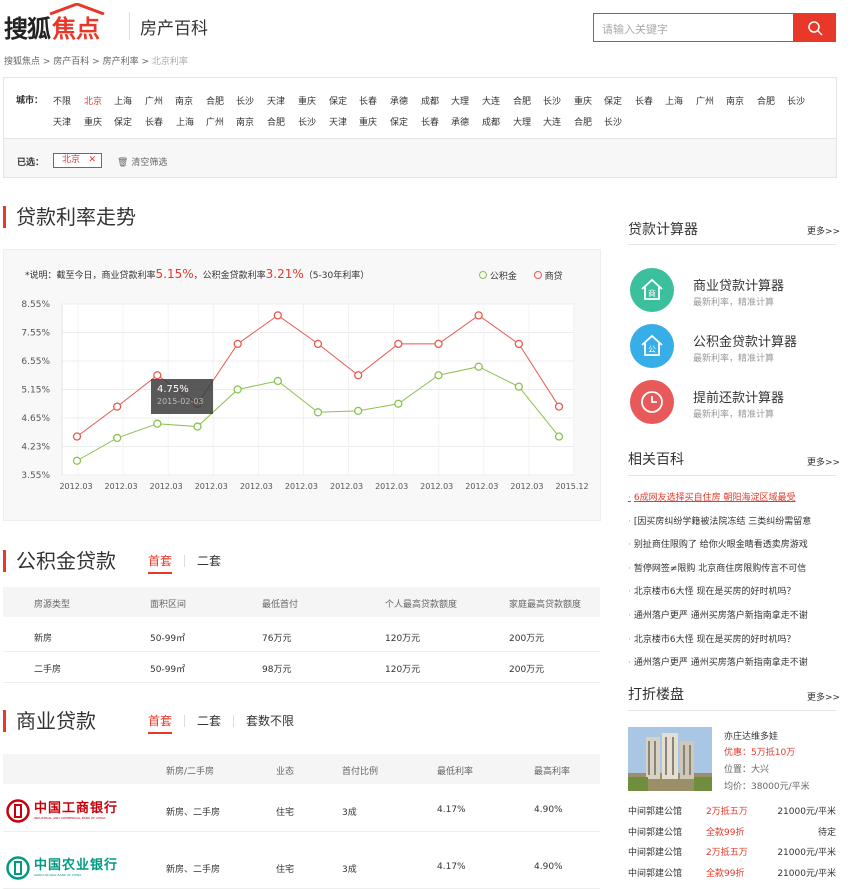 This screenshot has height=889, width=856. I want to click on table-header-cell: 最低利率, so click(455, 772).